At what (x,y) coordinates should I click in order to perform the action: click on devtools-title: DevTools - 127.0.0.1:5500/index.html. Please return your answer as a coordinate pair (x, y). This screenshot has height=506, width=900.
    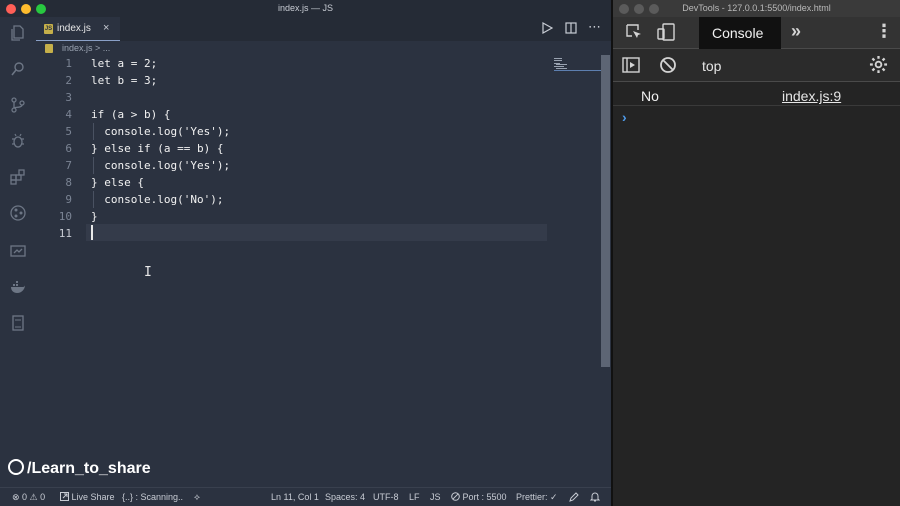
    Looking at the image, I should click on (756, 8).